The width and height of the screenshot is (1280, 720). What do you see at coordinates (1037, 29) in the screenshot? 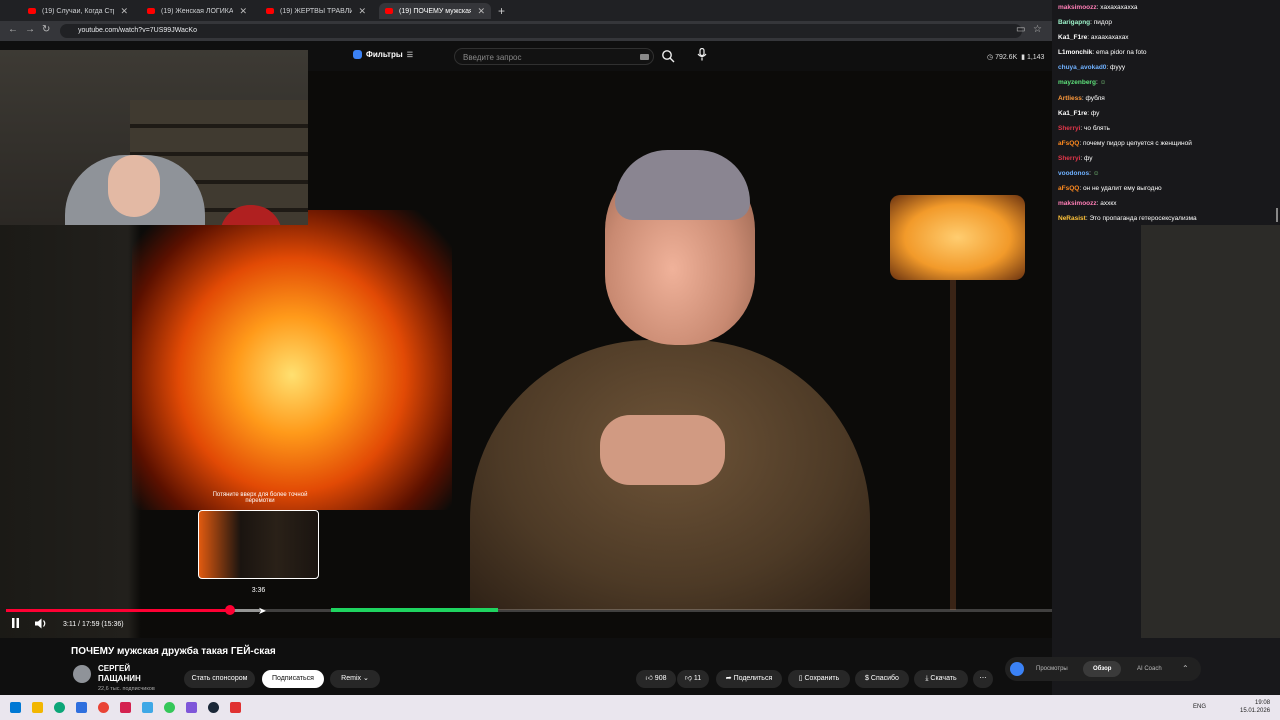
I see `bookmark-star-icon: ☆` at bounding box center [1037, 29].